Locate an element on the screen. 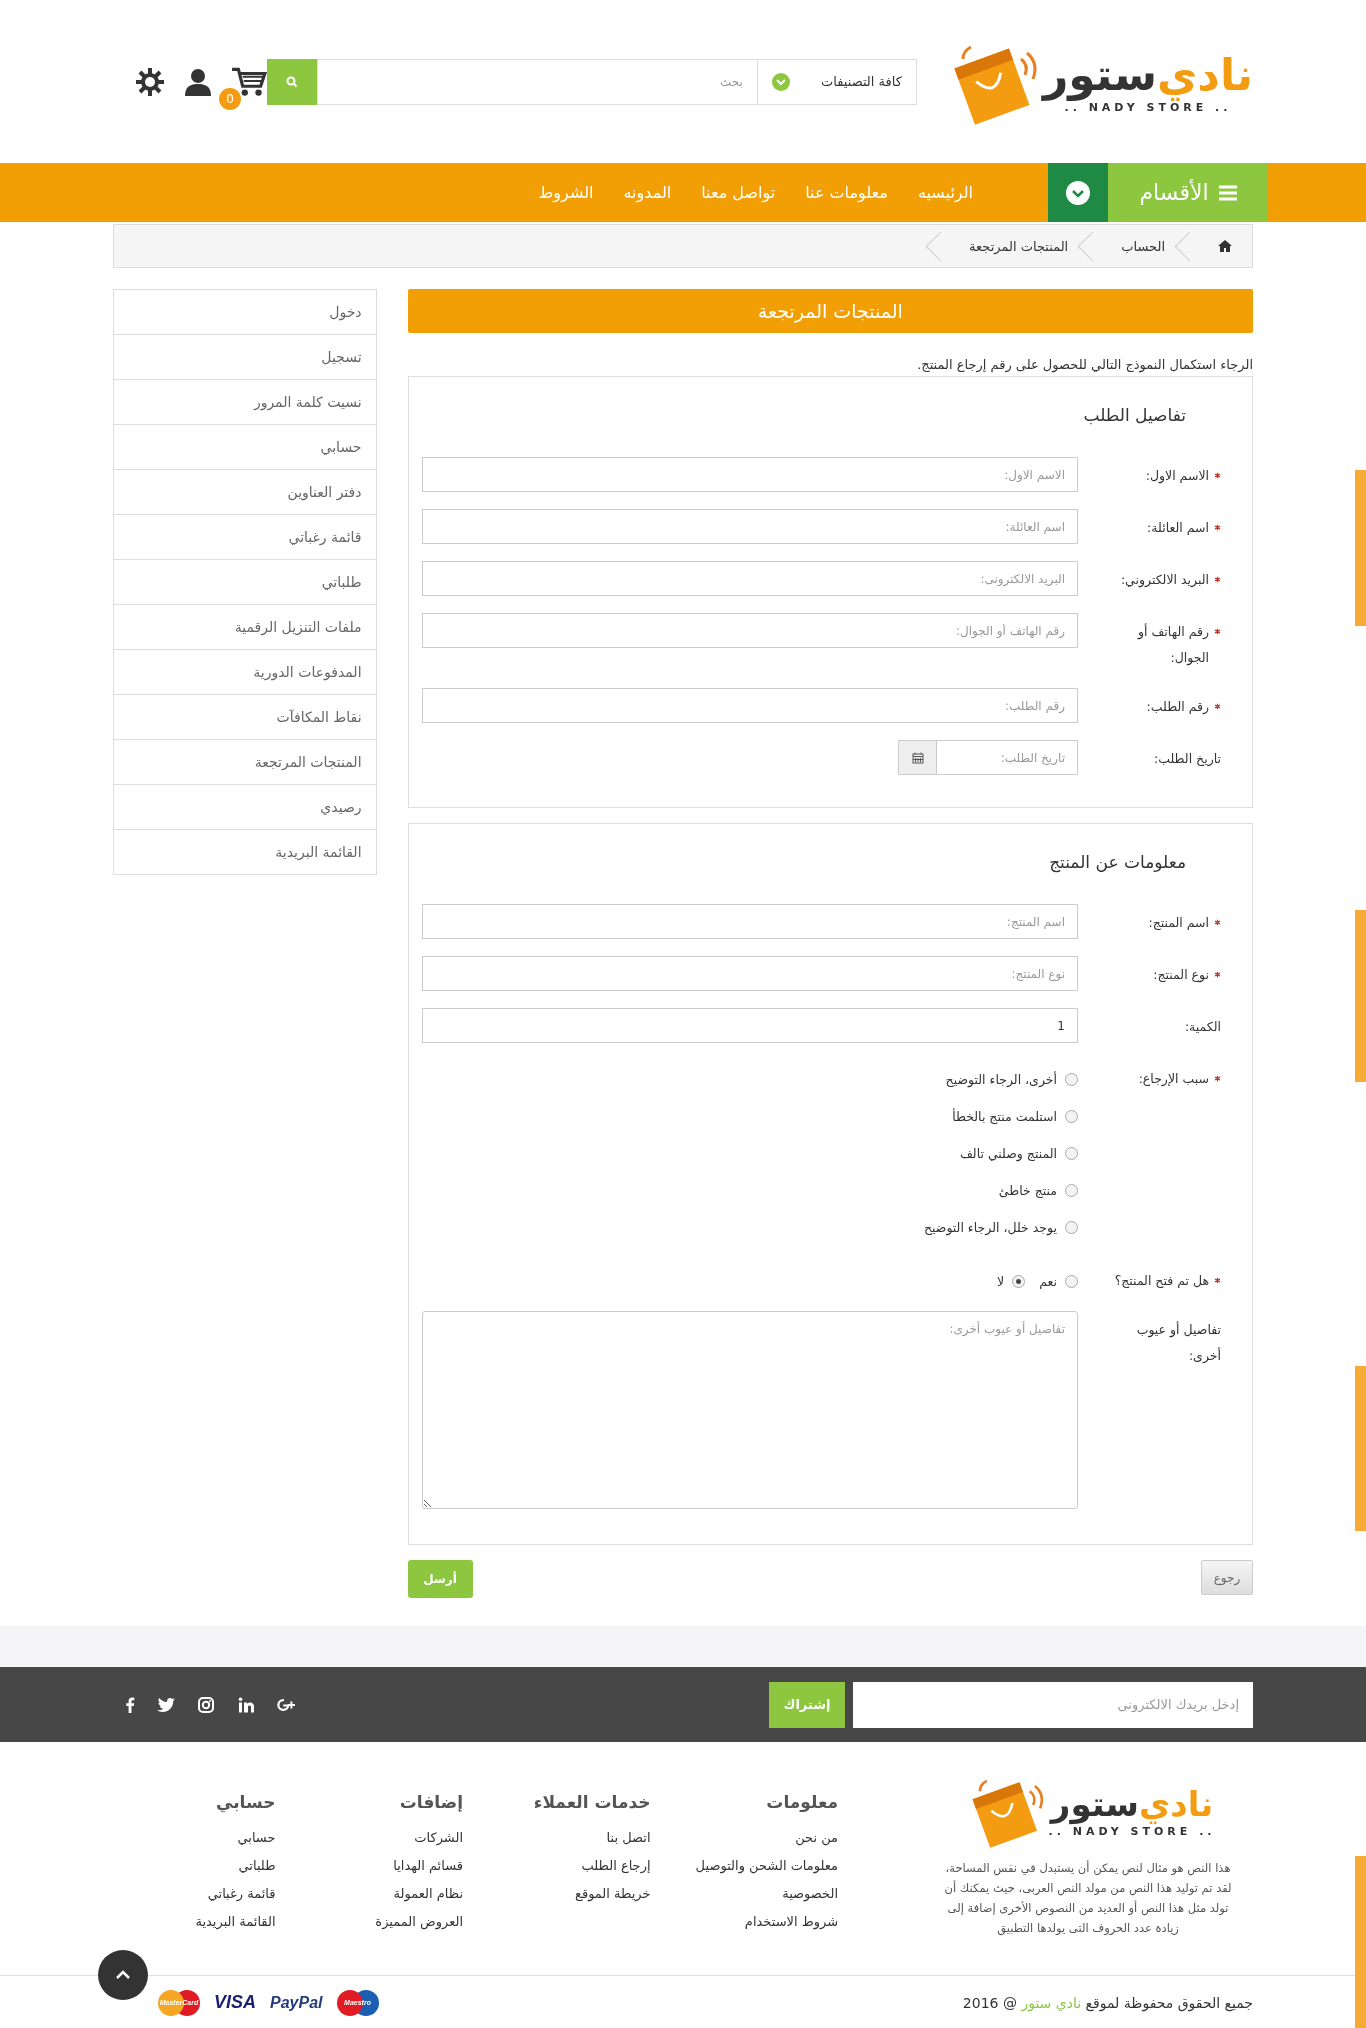 The image size is (1366, 2028). section-title: تفاصيل الطلب is located at coordinates (1134, 415).